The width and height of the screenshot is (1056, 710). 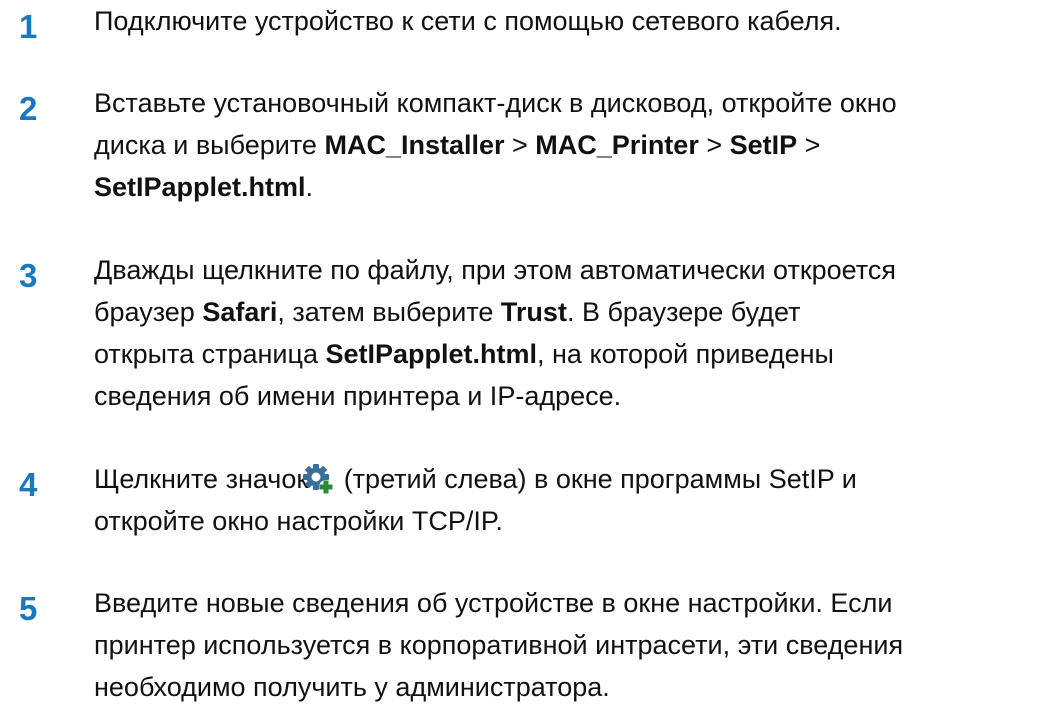 I want to click on step-number: 2, so click(x=28, y=108).